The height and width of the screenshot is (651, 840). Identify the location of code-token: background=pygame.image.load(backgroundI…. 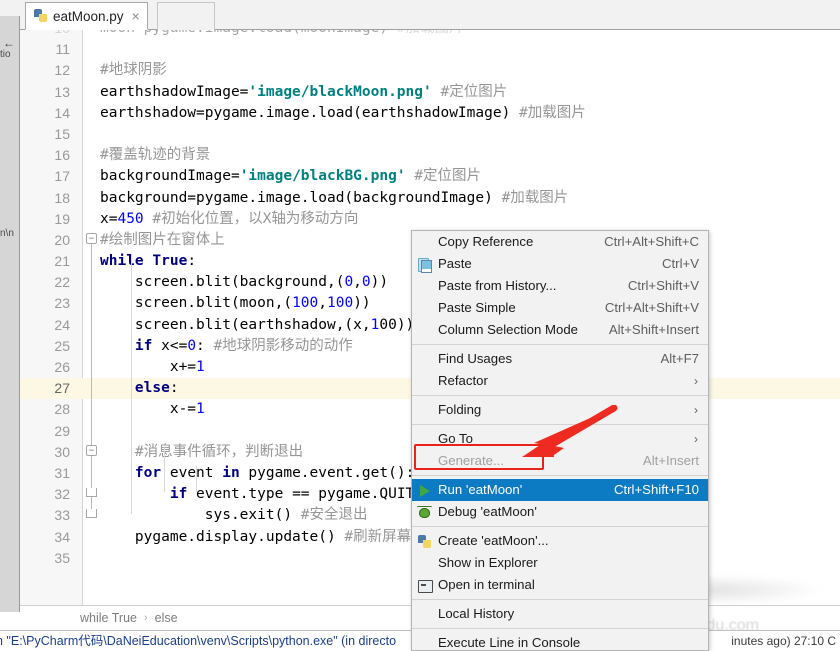
(296, 197).